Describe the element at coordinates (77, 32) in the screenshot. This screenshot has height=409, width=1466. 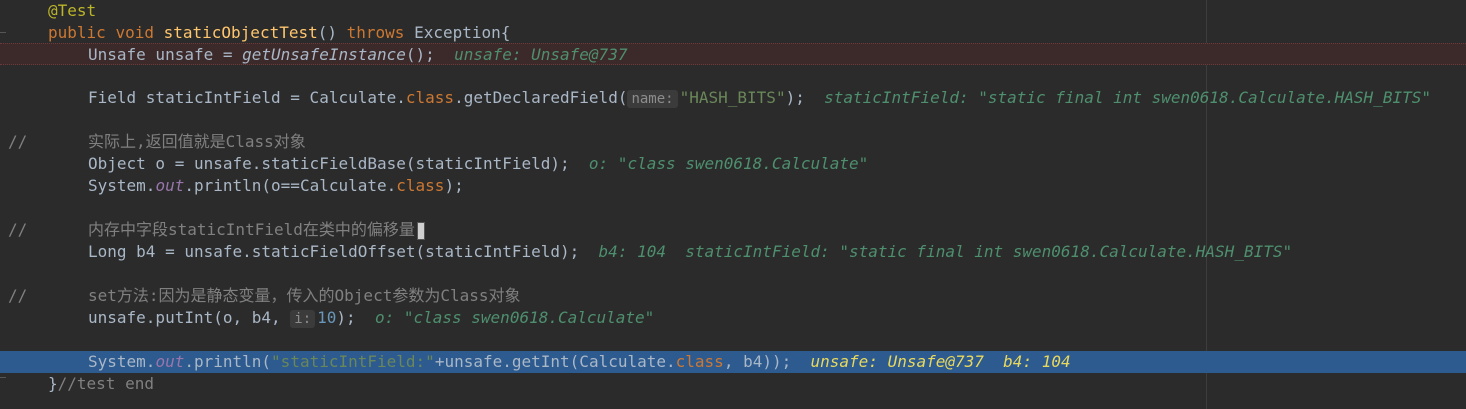
I see `keyword-public: public` at that location.